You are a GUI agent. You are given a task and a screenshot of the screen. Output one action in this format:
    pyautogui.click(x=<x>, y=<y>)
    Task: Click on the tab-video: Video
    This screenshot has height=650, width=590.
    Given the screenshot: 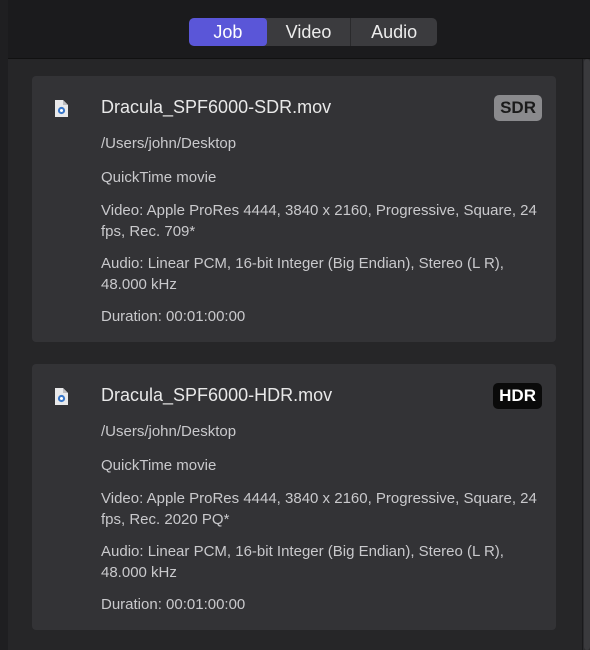 What is the action you would take?
    pyautogui.click(x=309, y=32)
    